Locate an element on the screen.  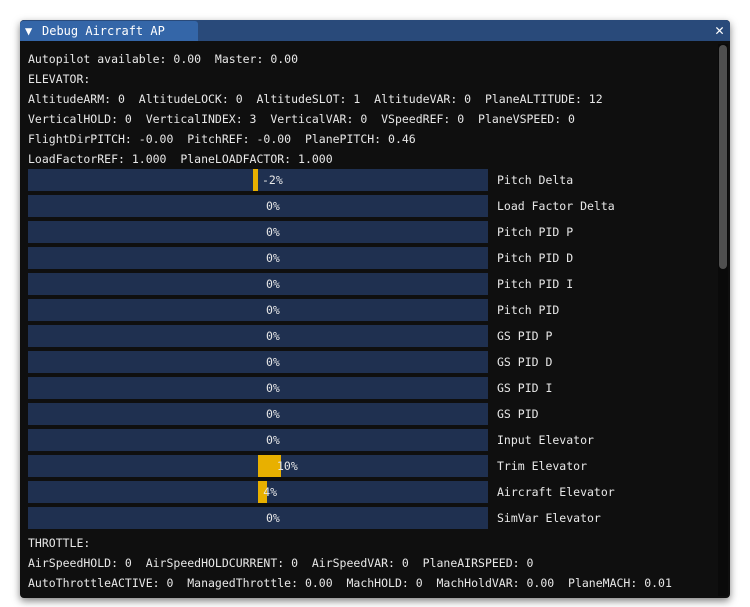
progress-label: Pitch Delta is located at coordinates (535, 180).